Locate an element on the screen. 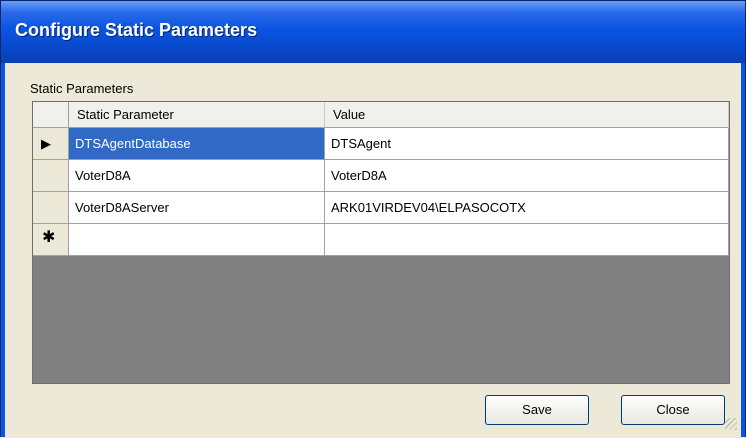 The height and width of the screenshot is (438, 746). cell-value: DTSAgent is located at coordinates (527, 144).